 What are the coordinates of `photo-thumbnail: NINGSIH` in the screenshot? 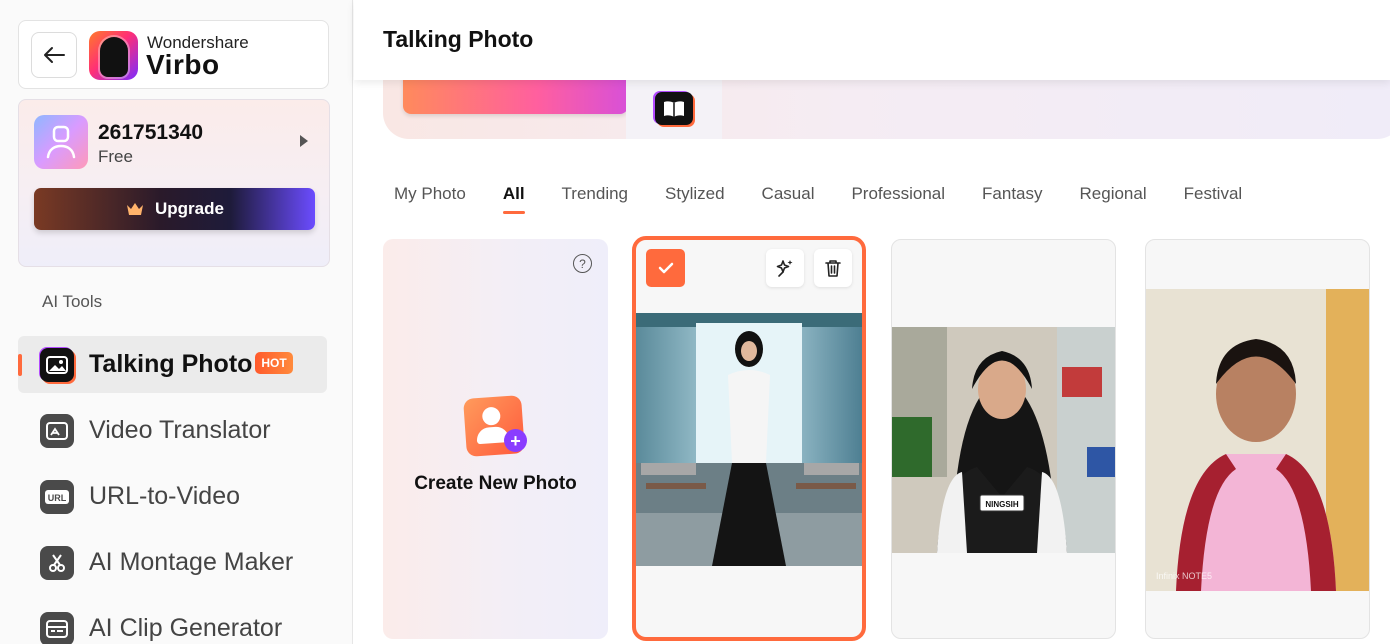 It's located at (1003, 440).